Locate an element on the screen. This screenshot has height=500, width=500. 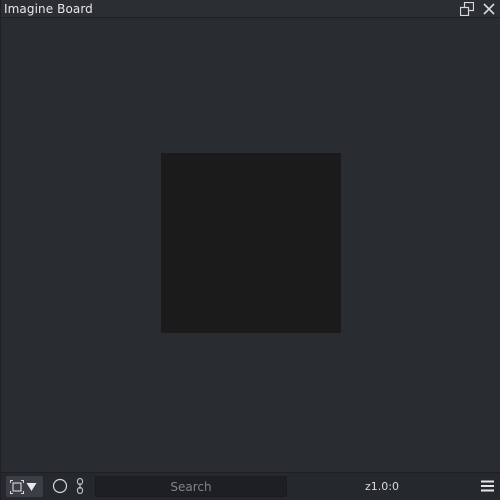
close-button is located at coordinates (489, 9).